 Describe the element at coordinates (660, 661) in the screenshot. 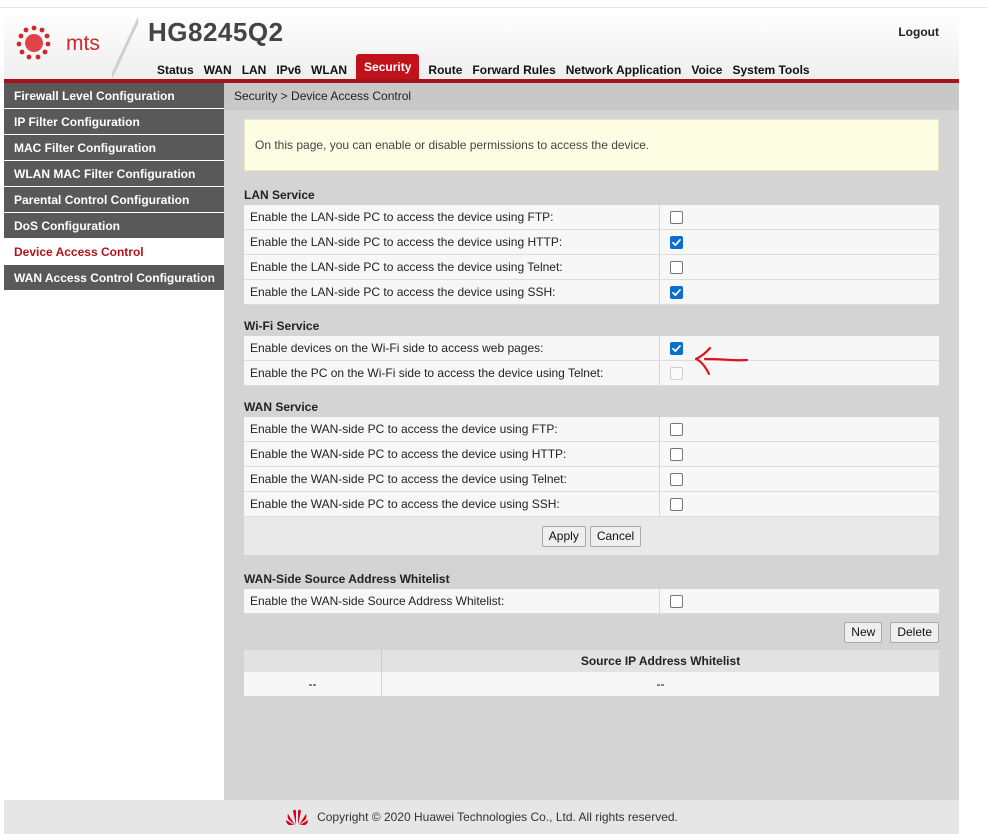

I see `source-ip-column-header: Source IP Address Whitelist` at that location.